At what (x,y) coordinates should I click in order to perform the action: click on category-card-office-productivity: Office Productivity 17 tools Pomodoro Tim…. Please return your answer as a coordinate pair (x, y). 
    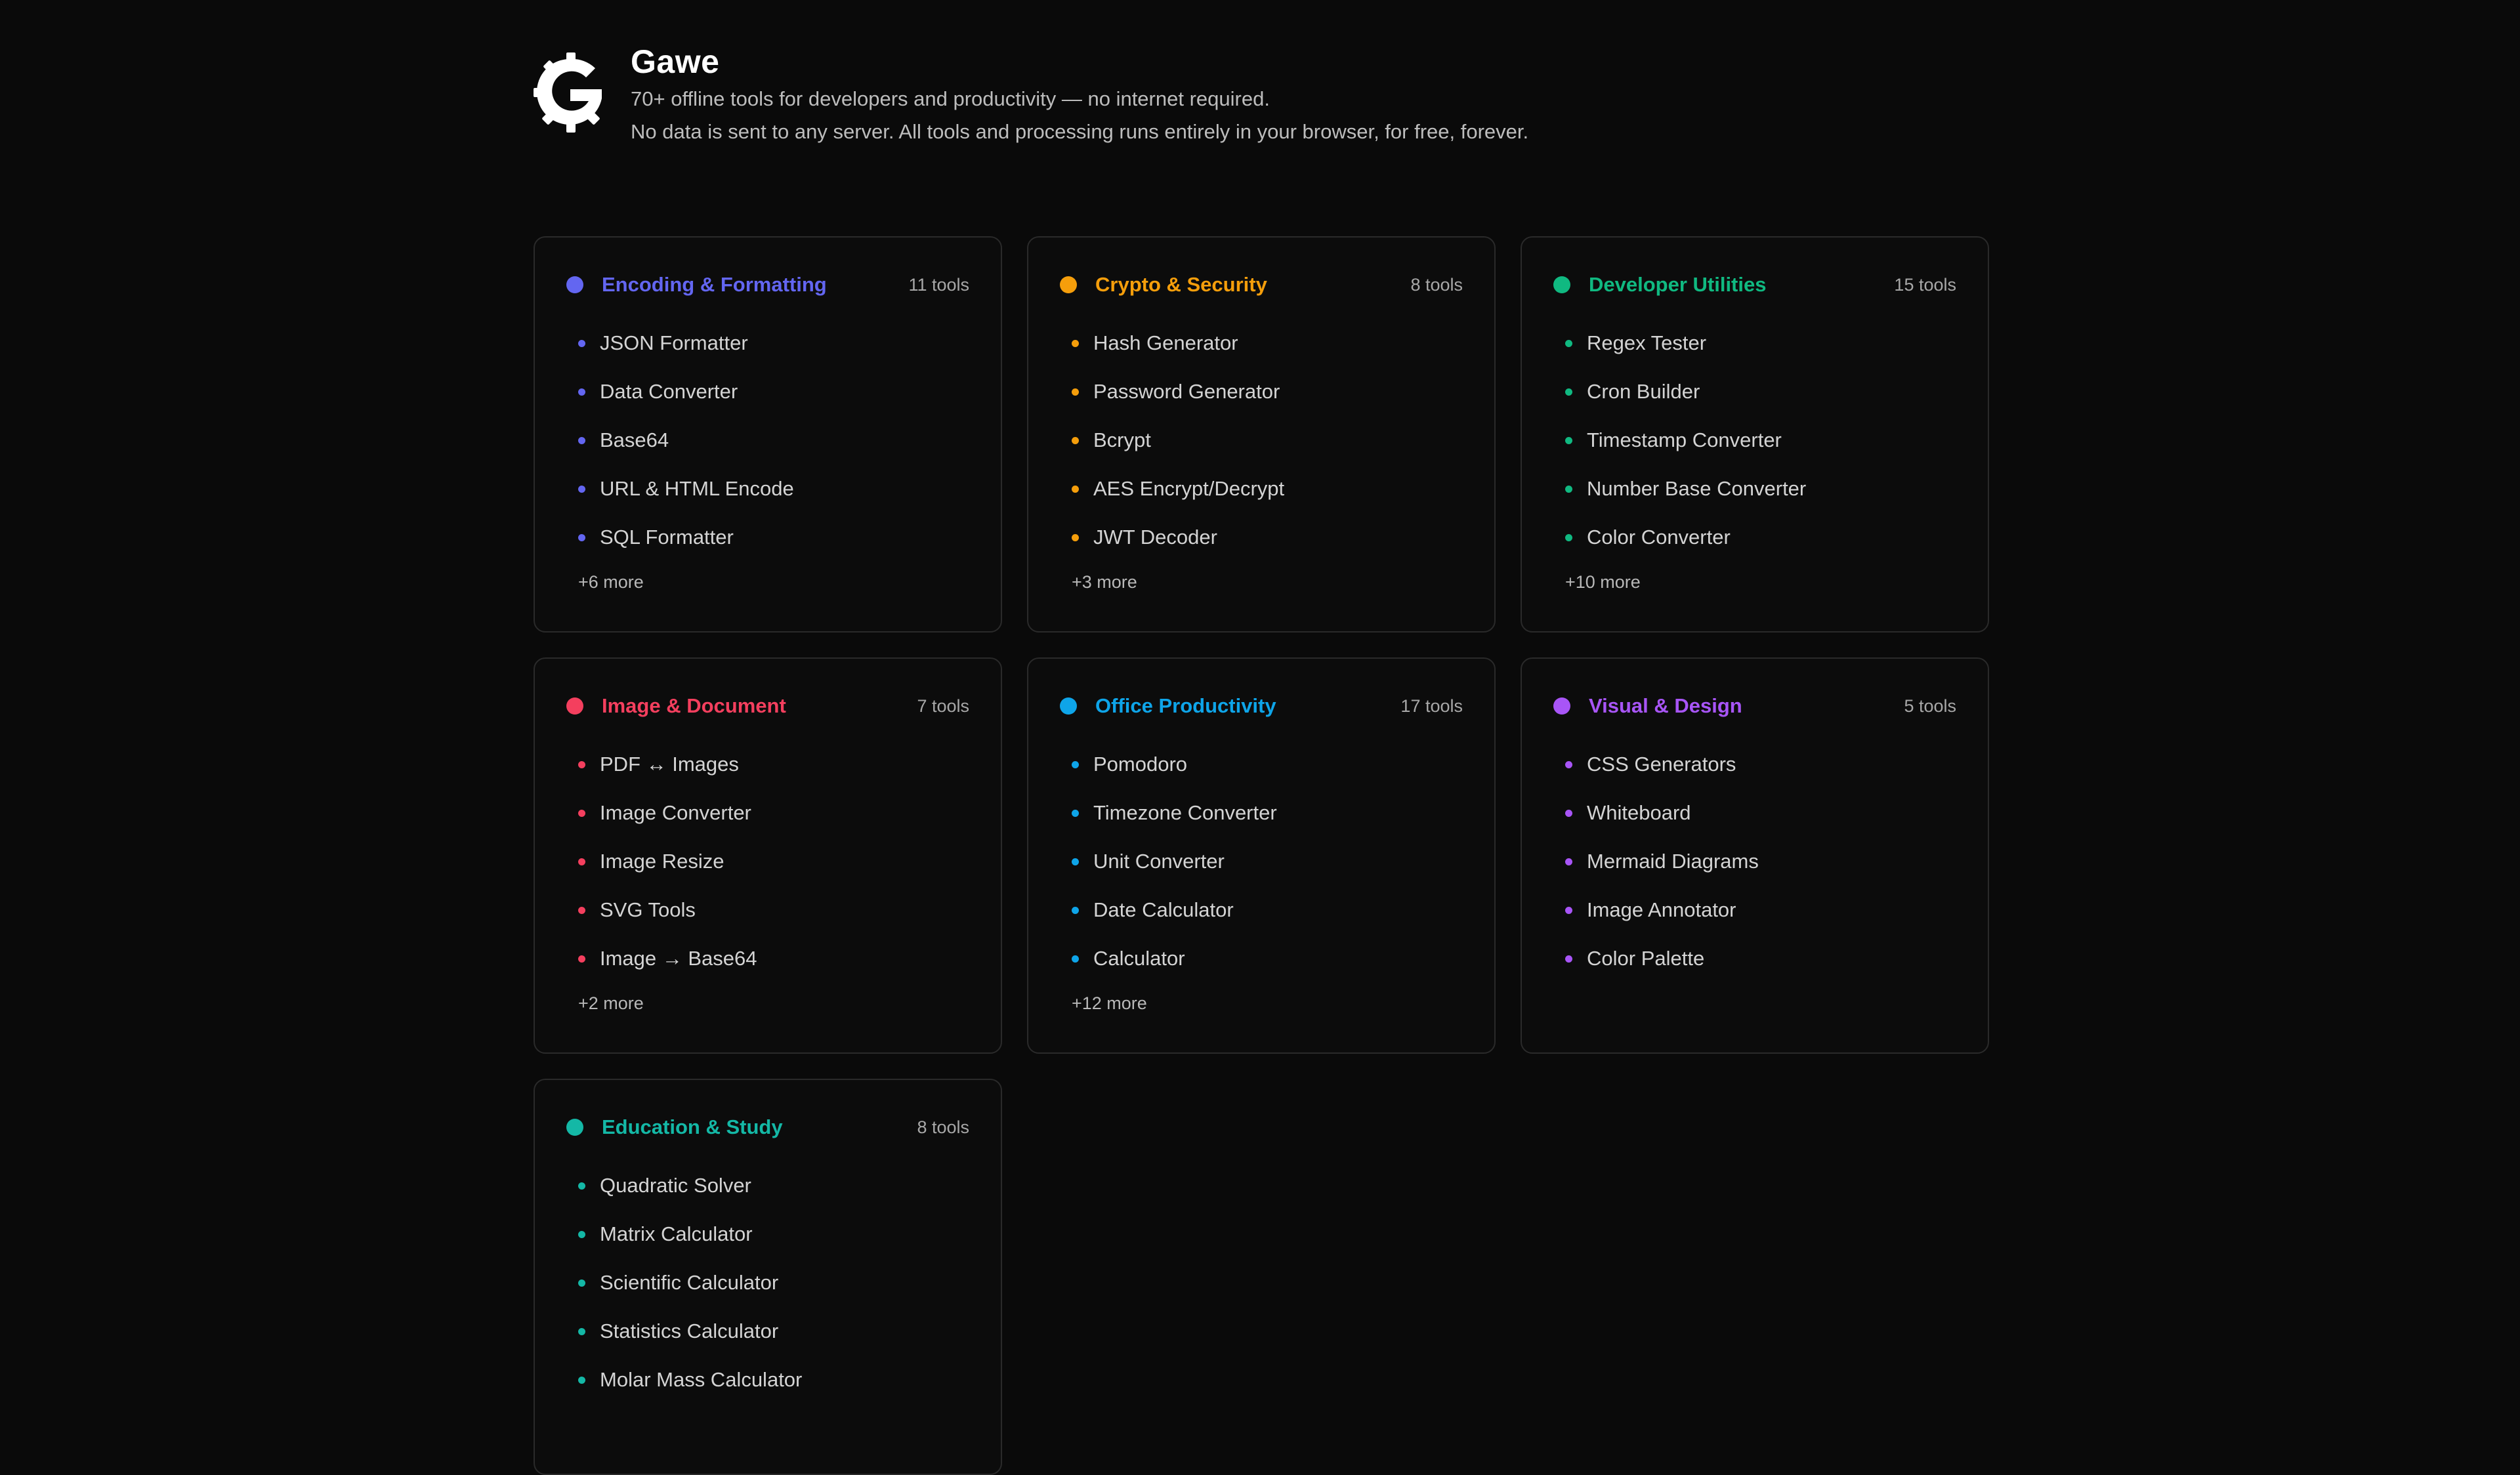
    Looking at the image, I should click on (1261, 855).